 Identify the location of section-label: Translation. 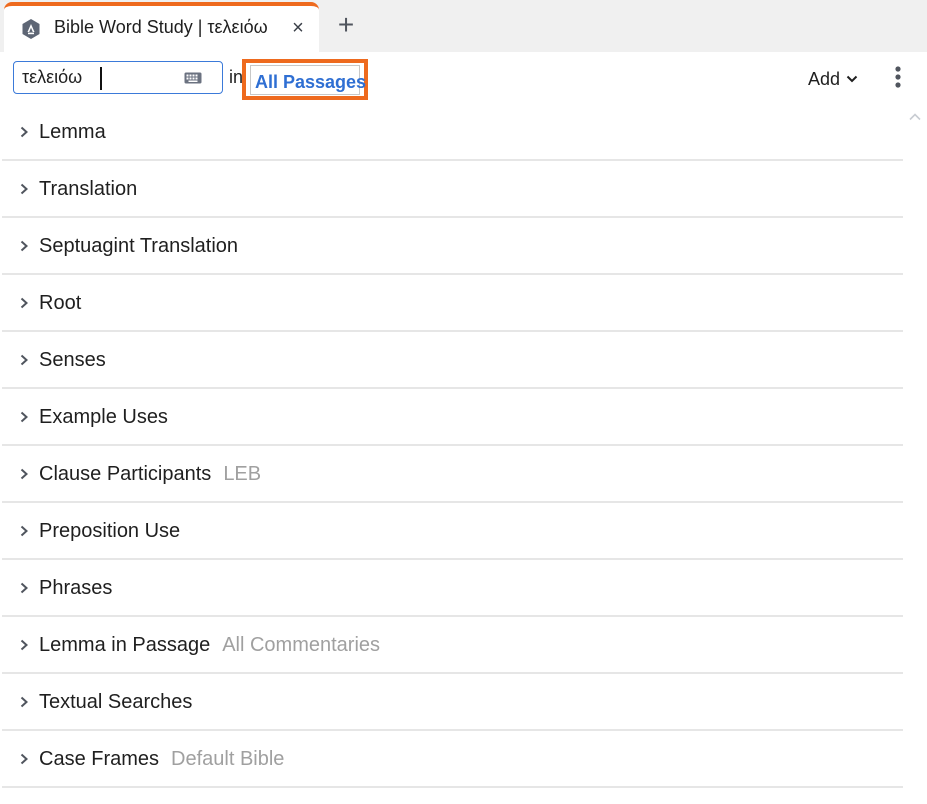
(88, 189).